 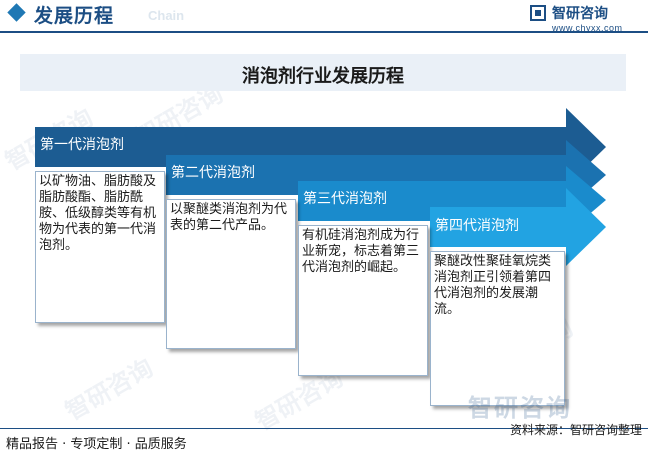 I want to click on gen-3-description: 有机硅消泡剂成为行业新宠，标志着第三代消泡剂的崛起。, so click(x=363, y=300).